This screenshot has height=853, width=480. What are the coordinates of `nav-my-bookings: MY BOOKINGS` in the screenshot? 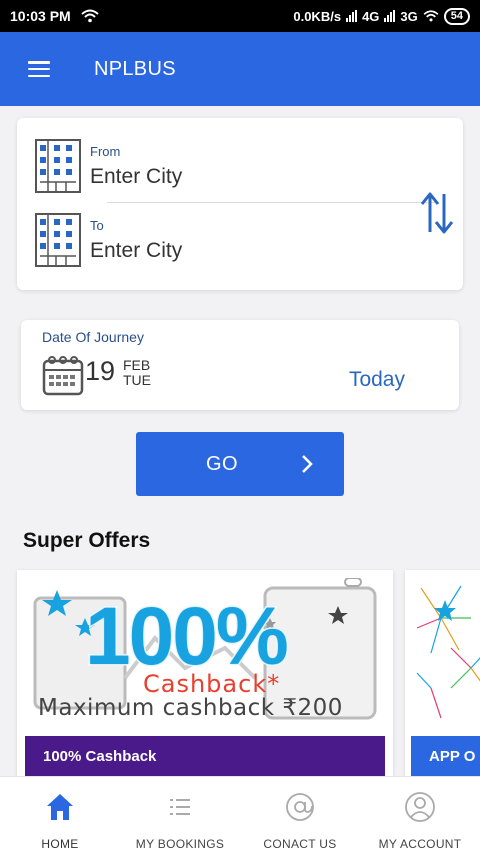 It's located at (180, 815).